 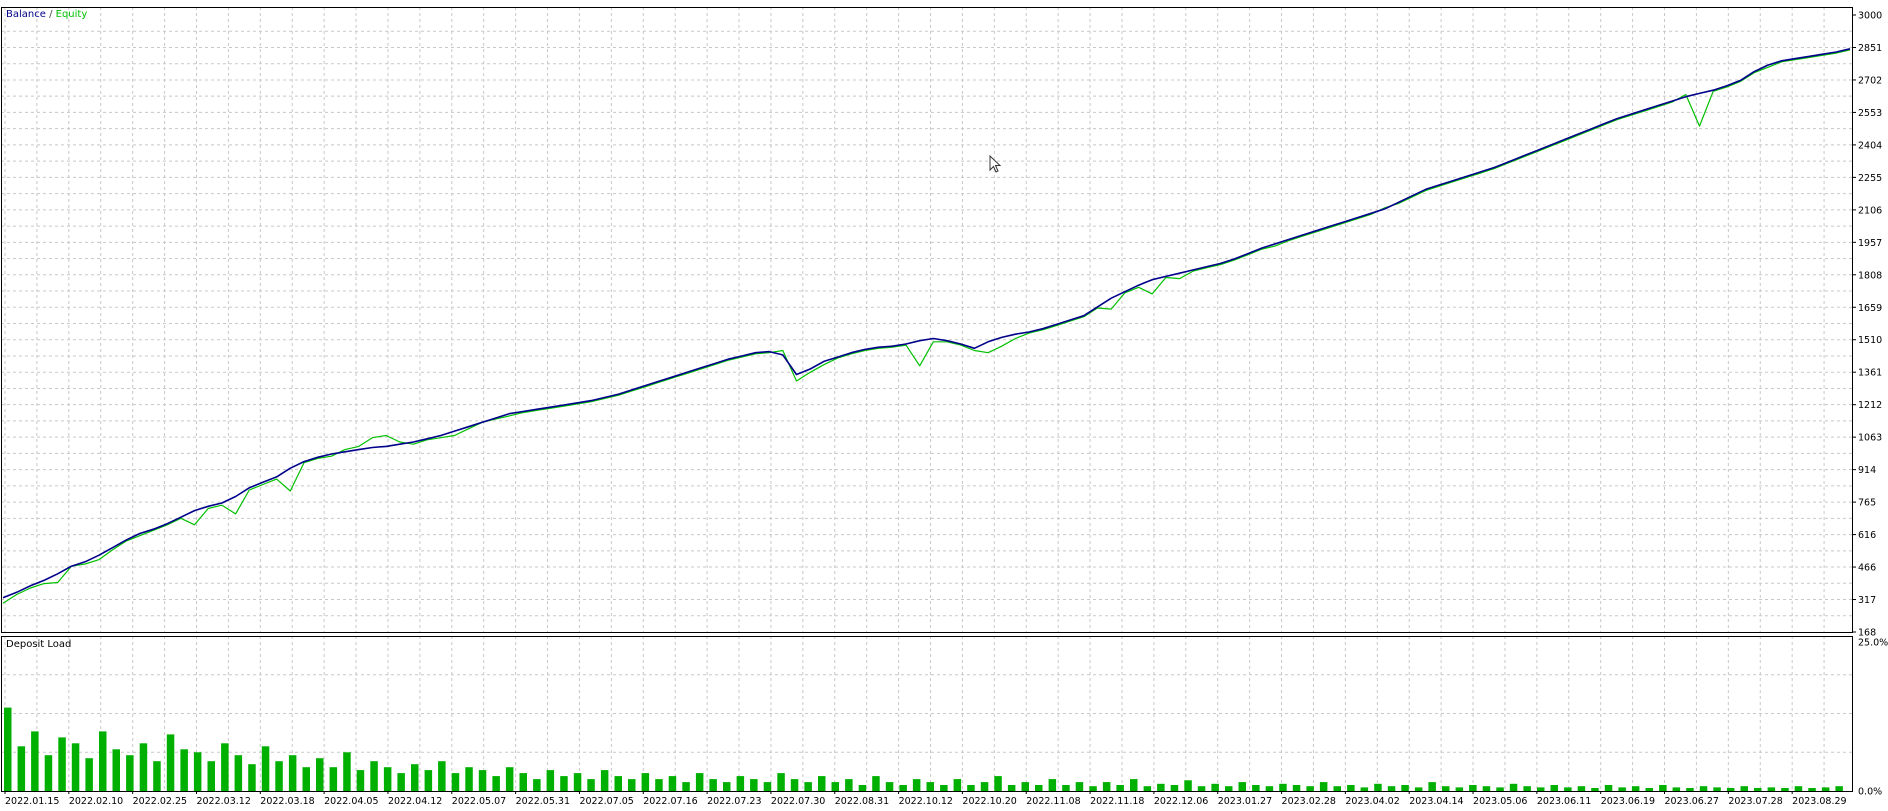 I want to click on y-tick-label: 1510, so click(x=1870, y=340).